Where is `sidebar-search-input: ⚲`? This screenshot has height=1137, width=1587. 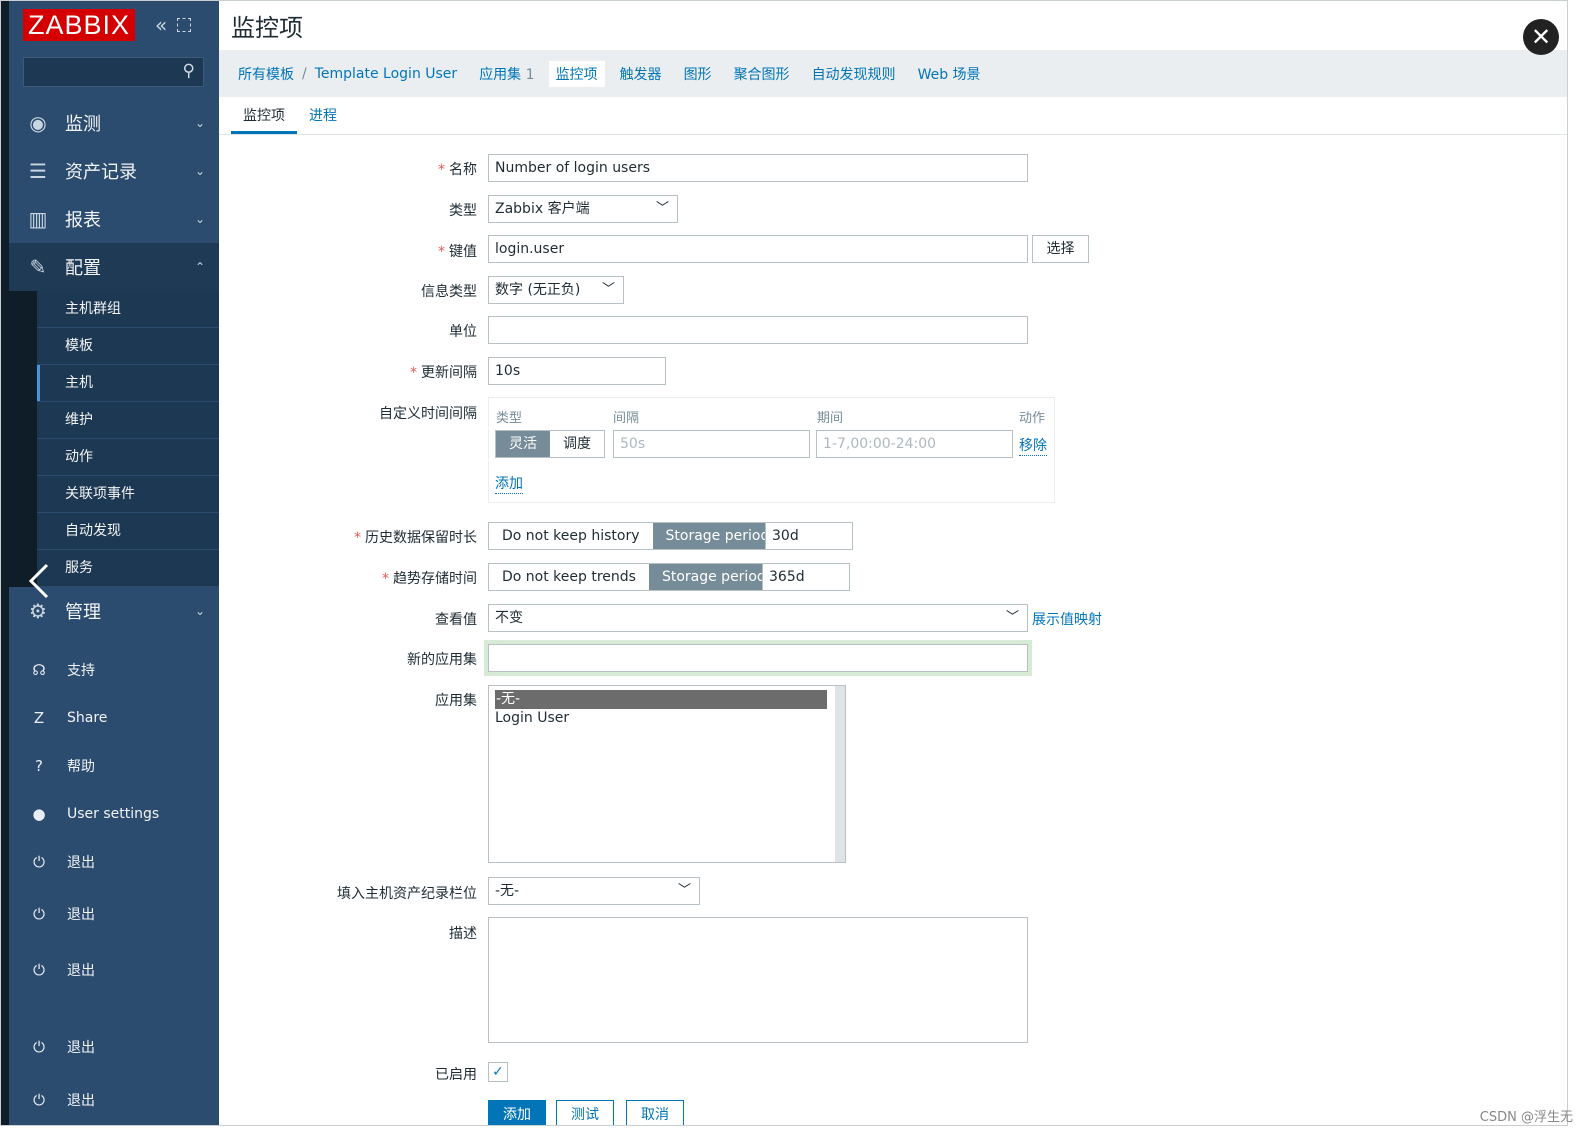 sidebar-search-input: ⚲ is located at coordinates (113, 72).